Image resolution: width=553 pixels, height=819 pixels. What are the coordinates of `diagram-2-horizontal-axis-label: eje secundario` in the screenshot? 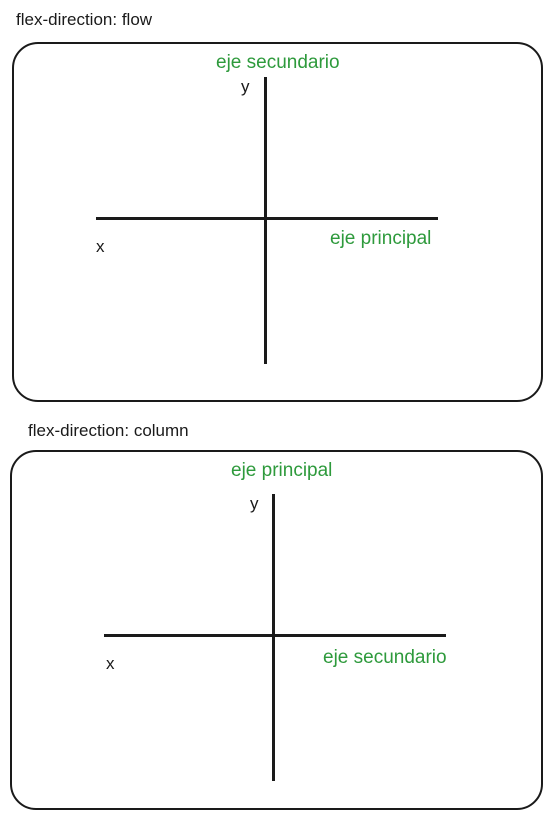 It's located at (385, 657).